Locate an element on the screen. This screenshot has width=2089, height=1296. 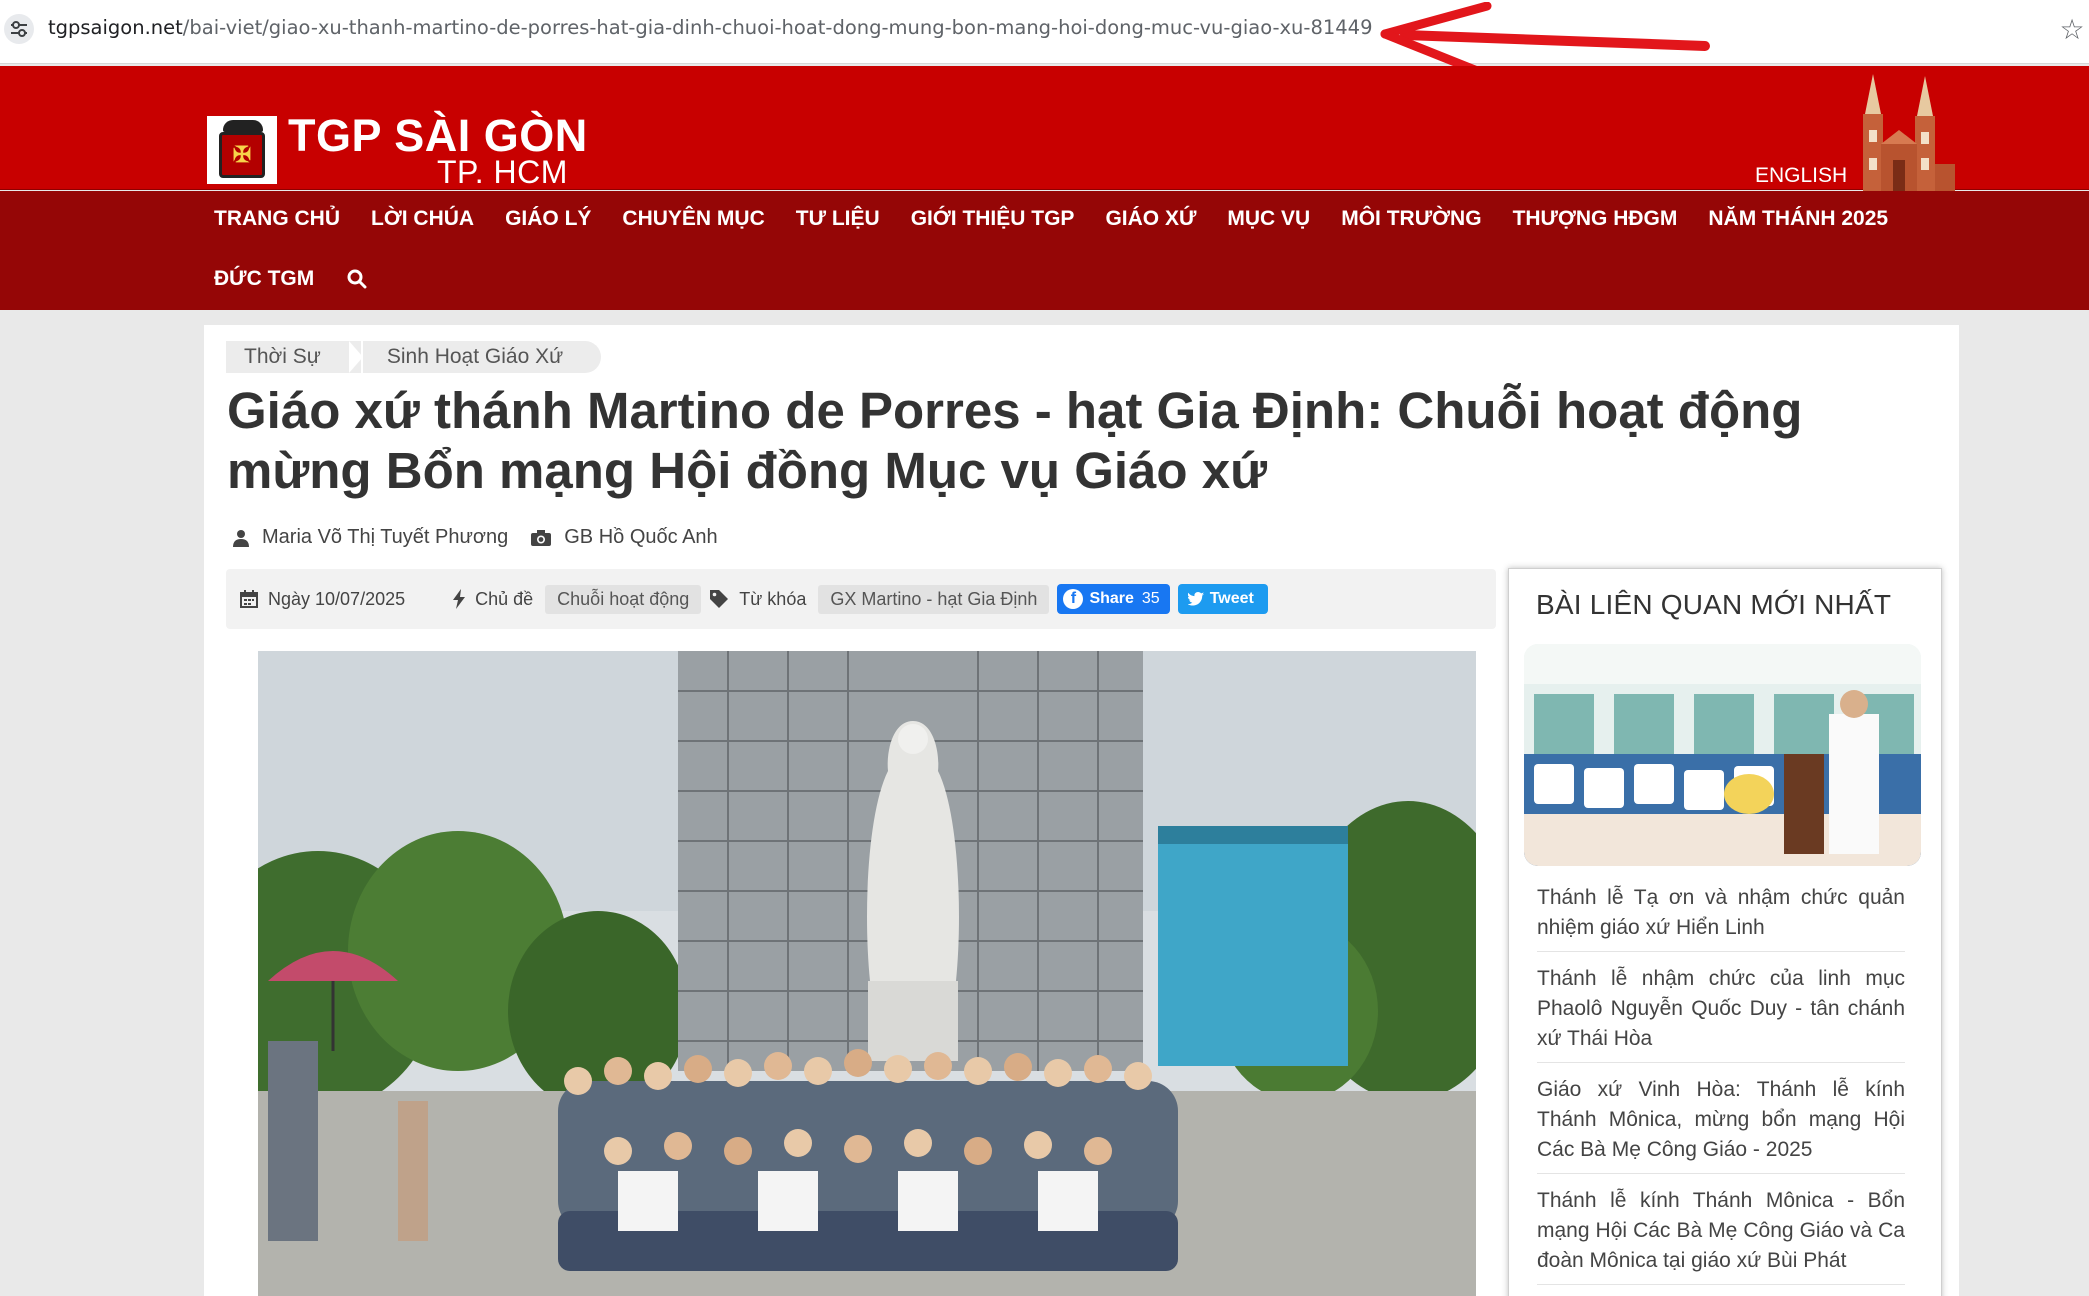
url-host: tgpsaigon.net is located at coordinates (115, 27).